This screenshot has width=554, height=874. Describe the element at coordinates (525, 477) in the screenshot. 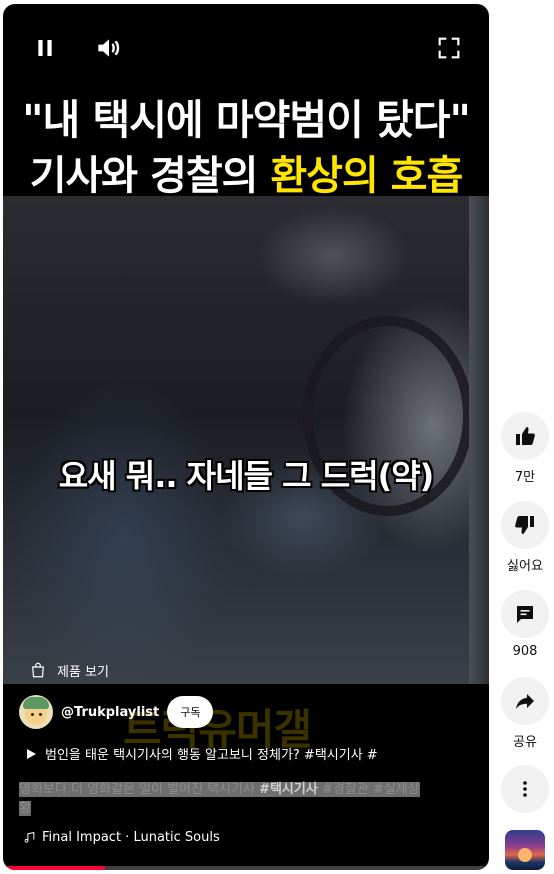

I see `like-count: 7만` at that location.